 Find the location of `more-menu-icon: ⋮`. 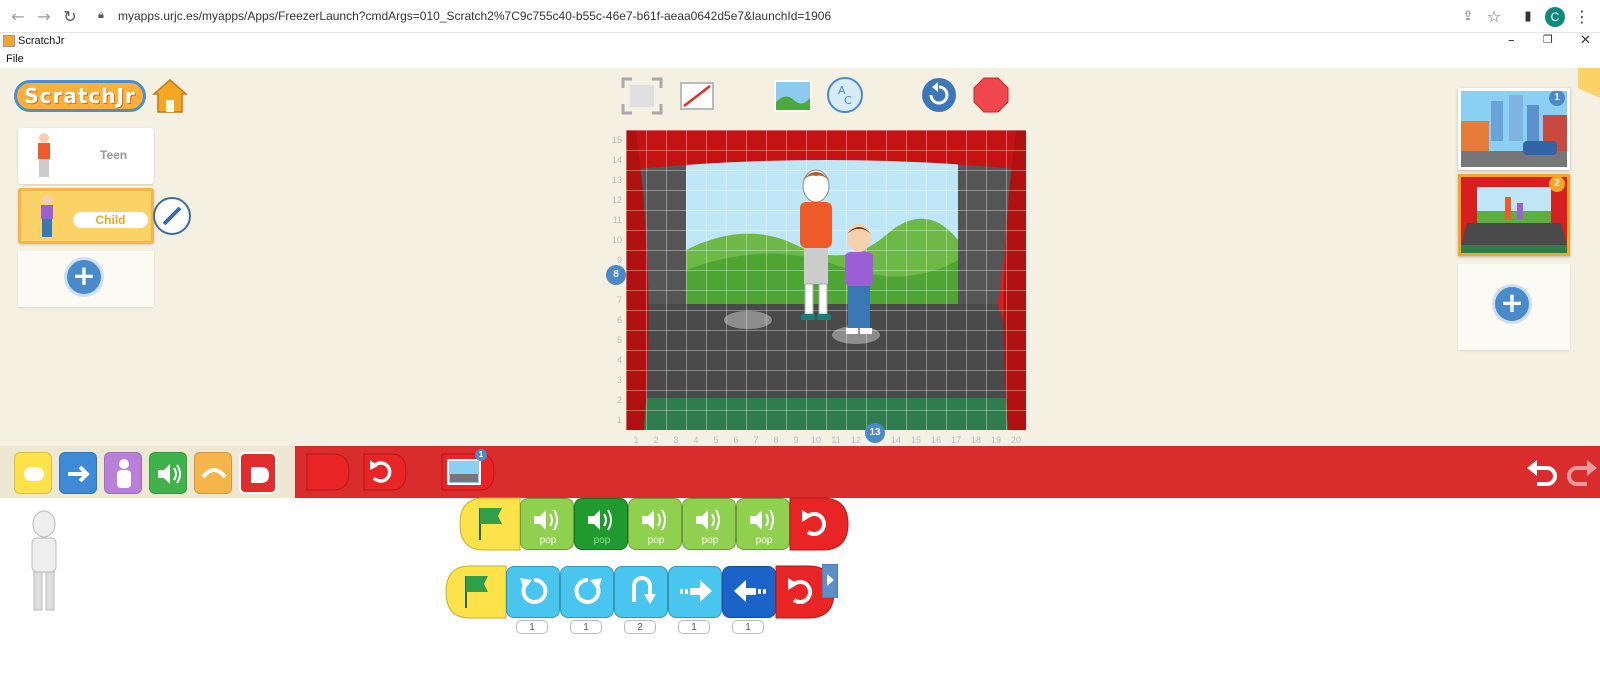

more-menu-icon: ⋮ is located at coordinates (1582, 17).